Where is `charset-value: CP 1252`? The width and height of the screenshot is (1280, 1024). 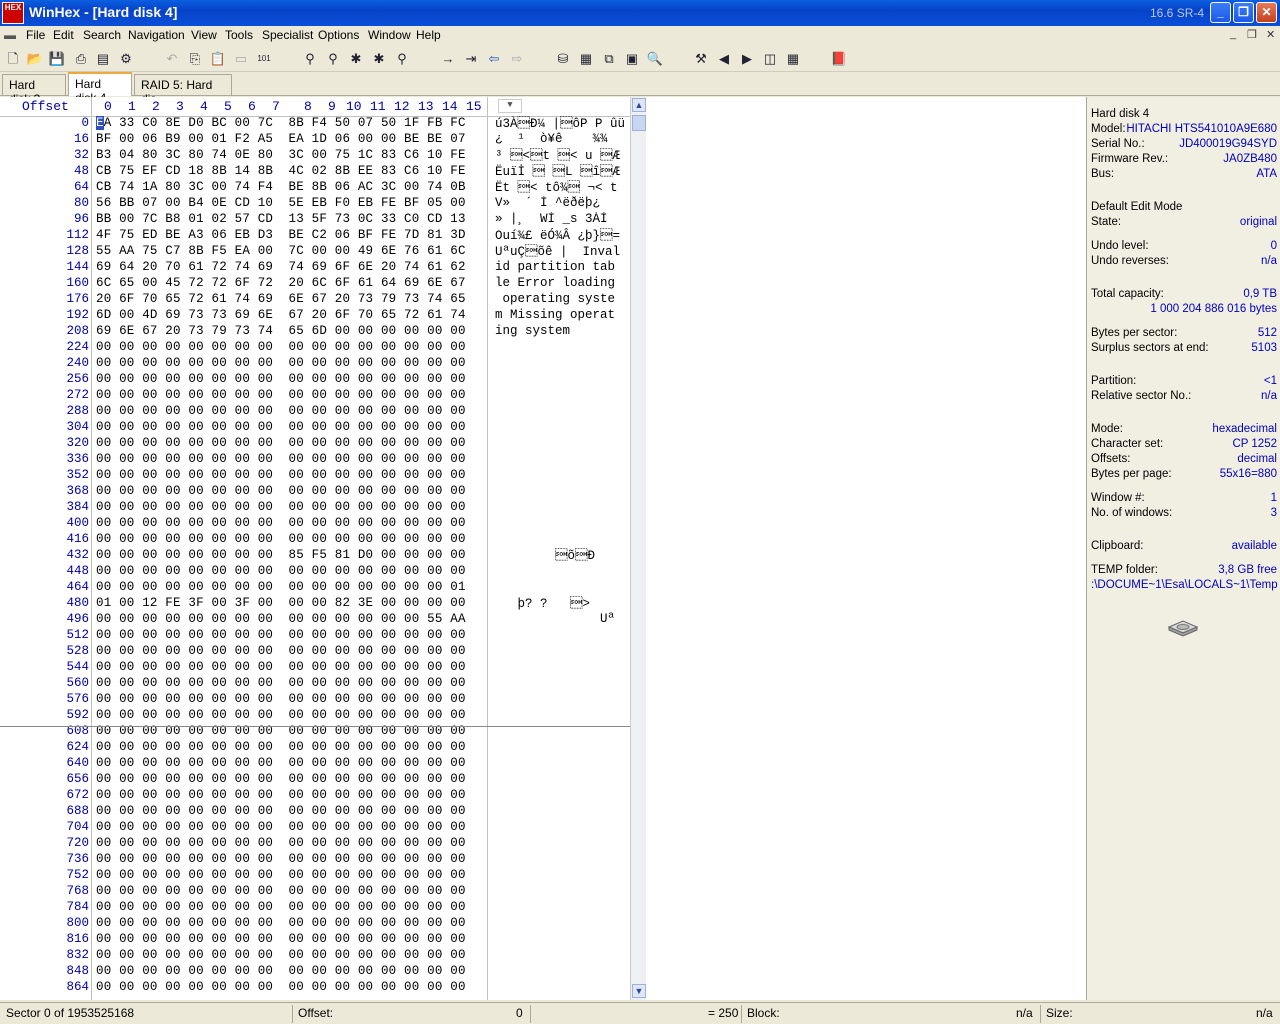
charset-value: CP 1252 is located at coordinates (1254, 444).